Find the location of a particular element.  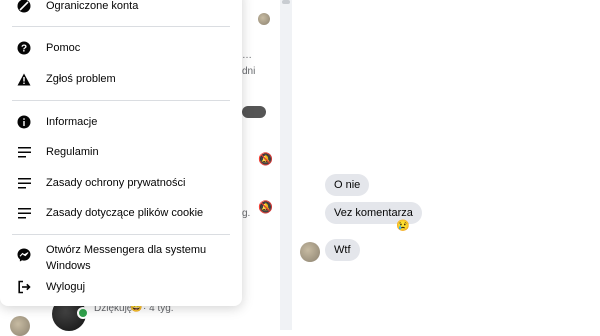

sender-avatar is located at coordinates (310, 252).